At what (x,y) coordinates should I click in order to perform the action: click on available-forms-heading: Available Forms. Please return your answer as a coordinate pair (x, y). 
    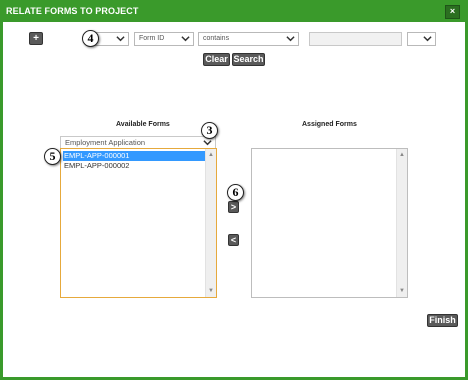
    Looking at the image, I should click on (143, 124).